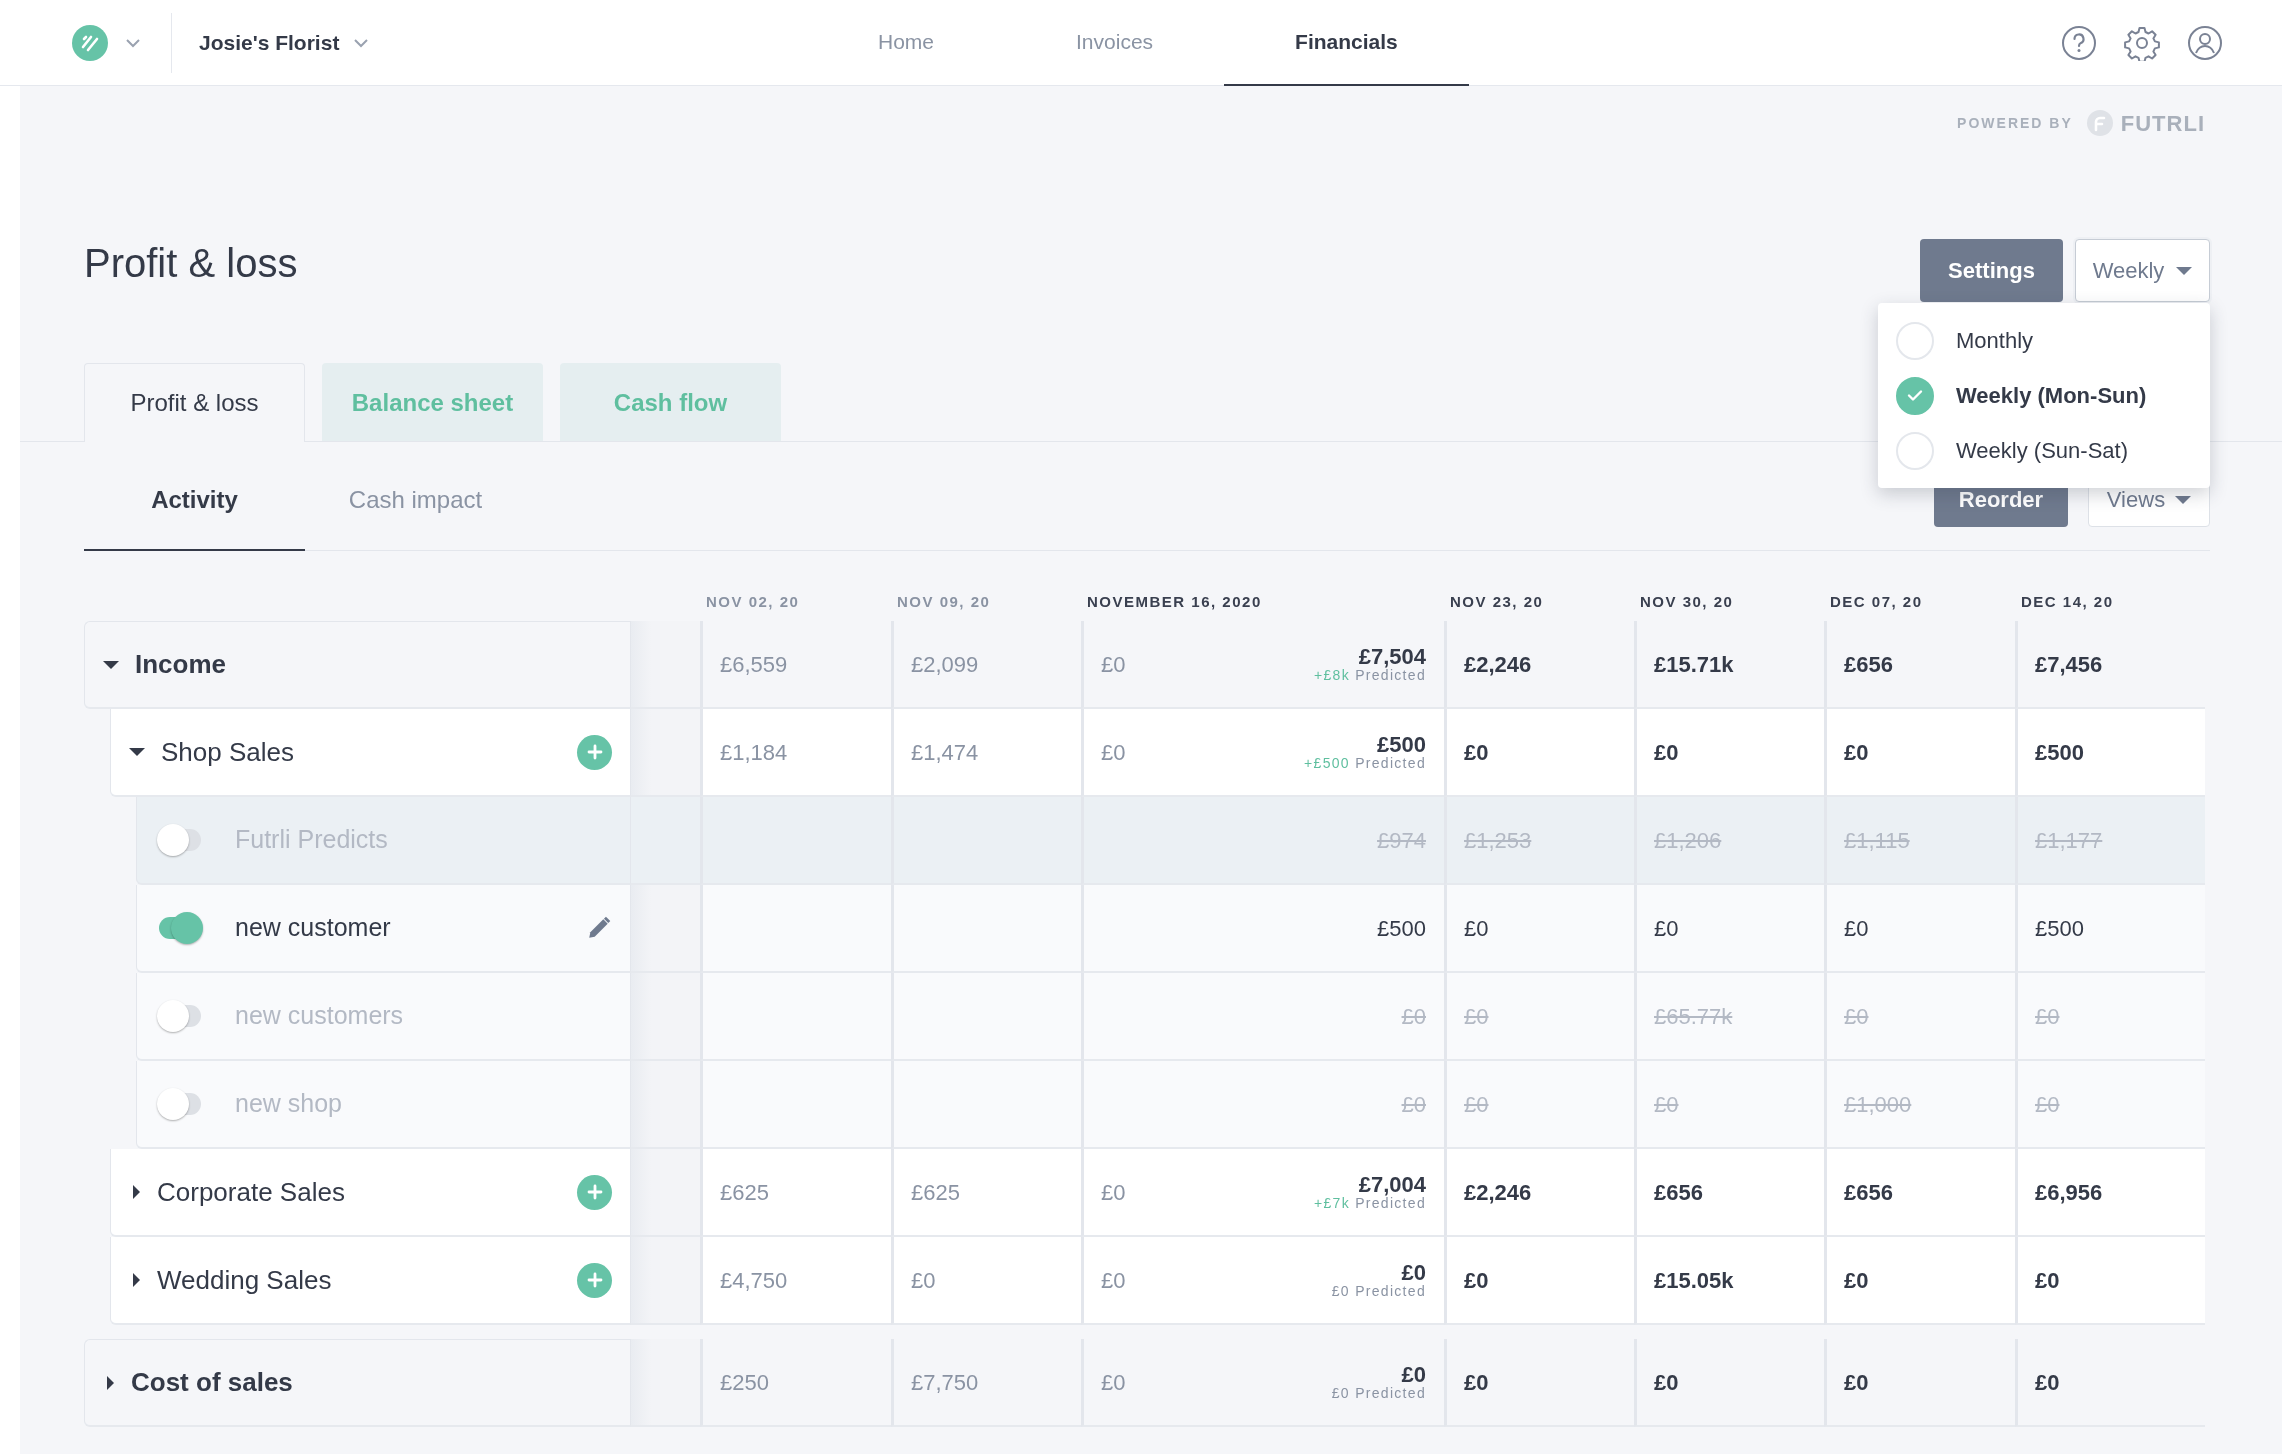 Image resolution: width=2282 pixels, height=1454 pixels. I want to click on logo-icon, so click(90, 42).